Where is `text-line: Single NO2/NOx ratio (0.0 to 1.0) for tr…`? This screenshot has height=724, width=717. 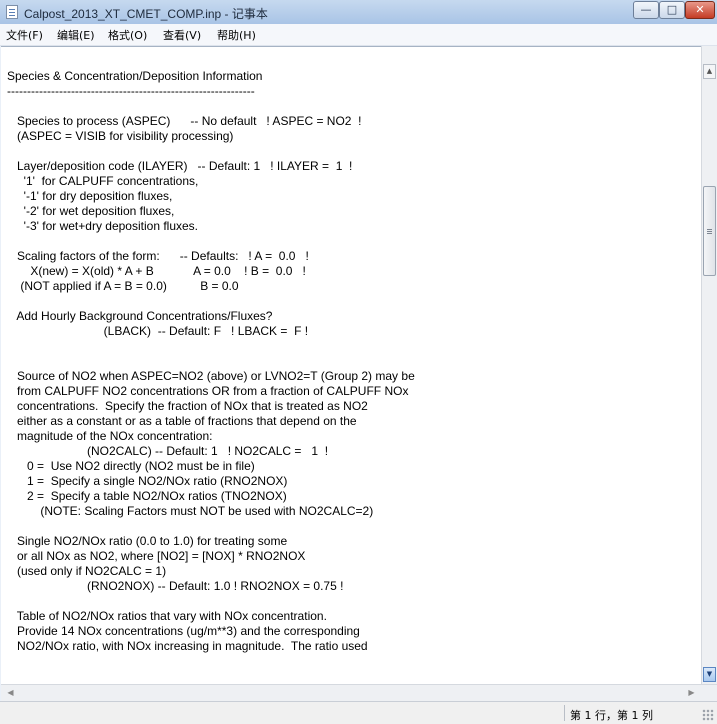
text-line: Single NO2/NOx ratio (0.0 to 1.0) for tr… is located at coordinates (147, 541).